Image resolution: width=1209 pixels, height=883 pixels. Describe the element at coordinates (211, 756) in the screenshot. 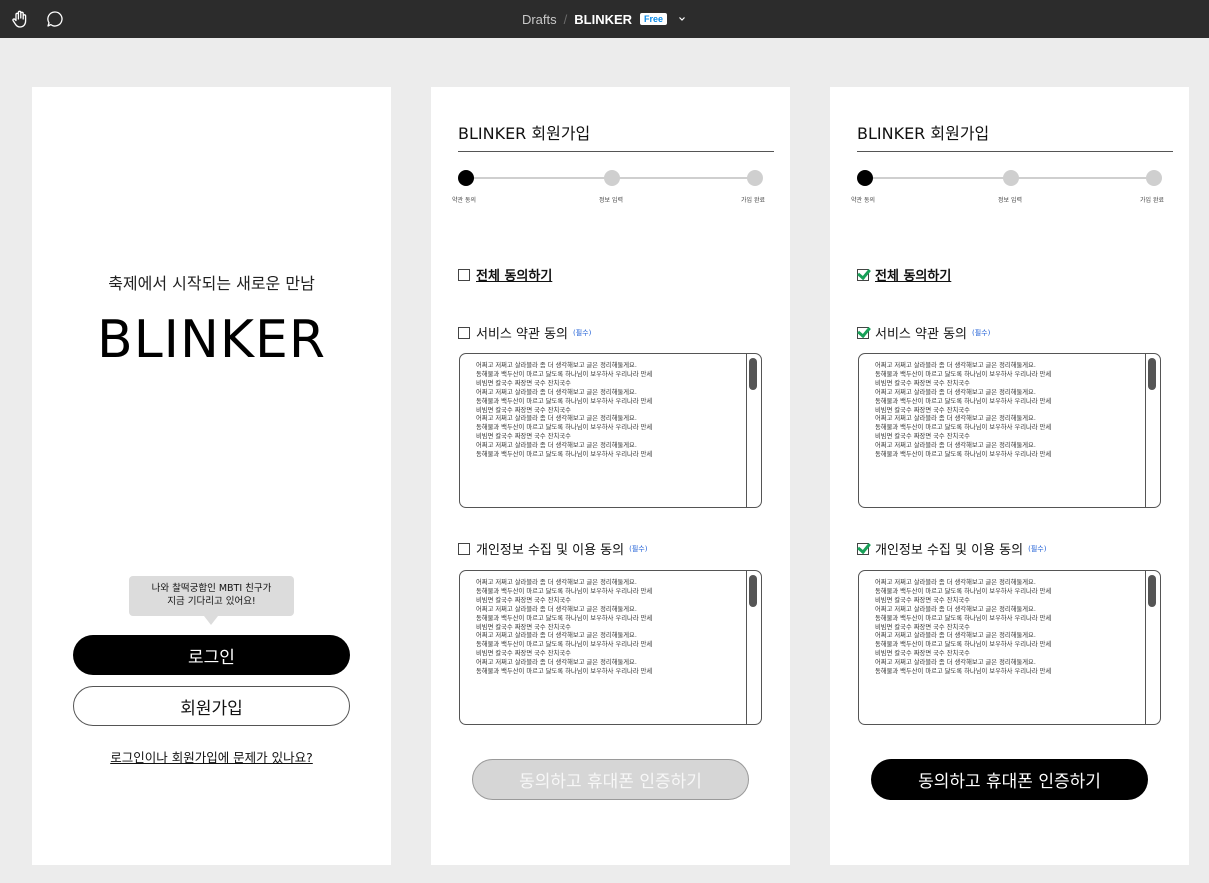

I see `help-link: 로그인이나 회원가입에 문제가 있나요?` at that location.